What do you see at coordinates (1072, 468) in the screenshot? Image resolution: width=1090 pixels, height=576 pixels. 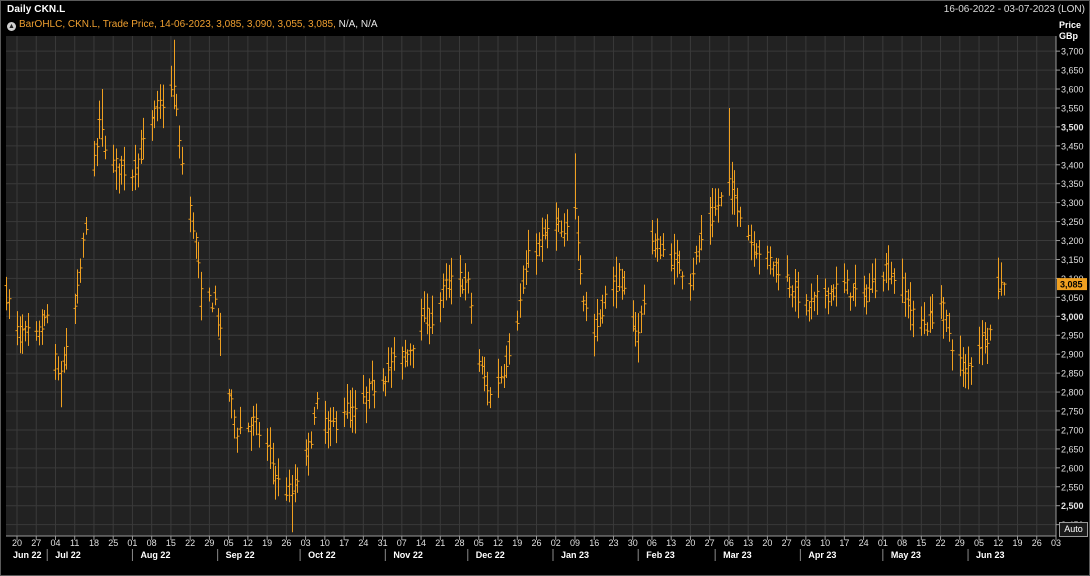 I see `y-tick-label: 2,600` at bounding box center [1072, 468].